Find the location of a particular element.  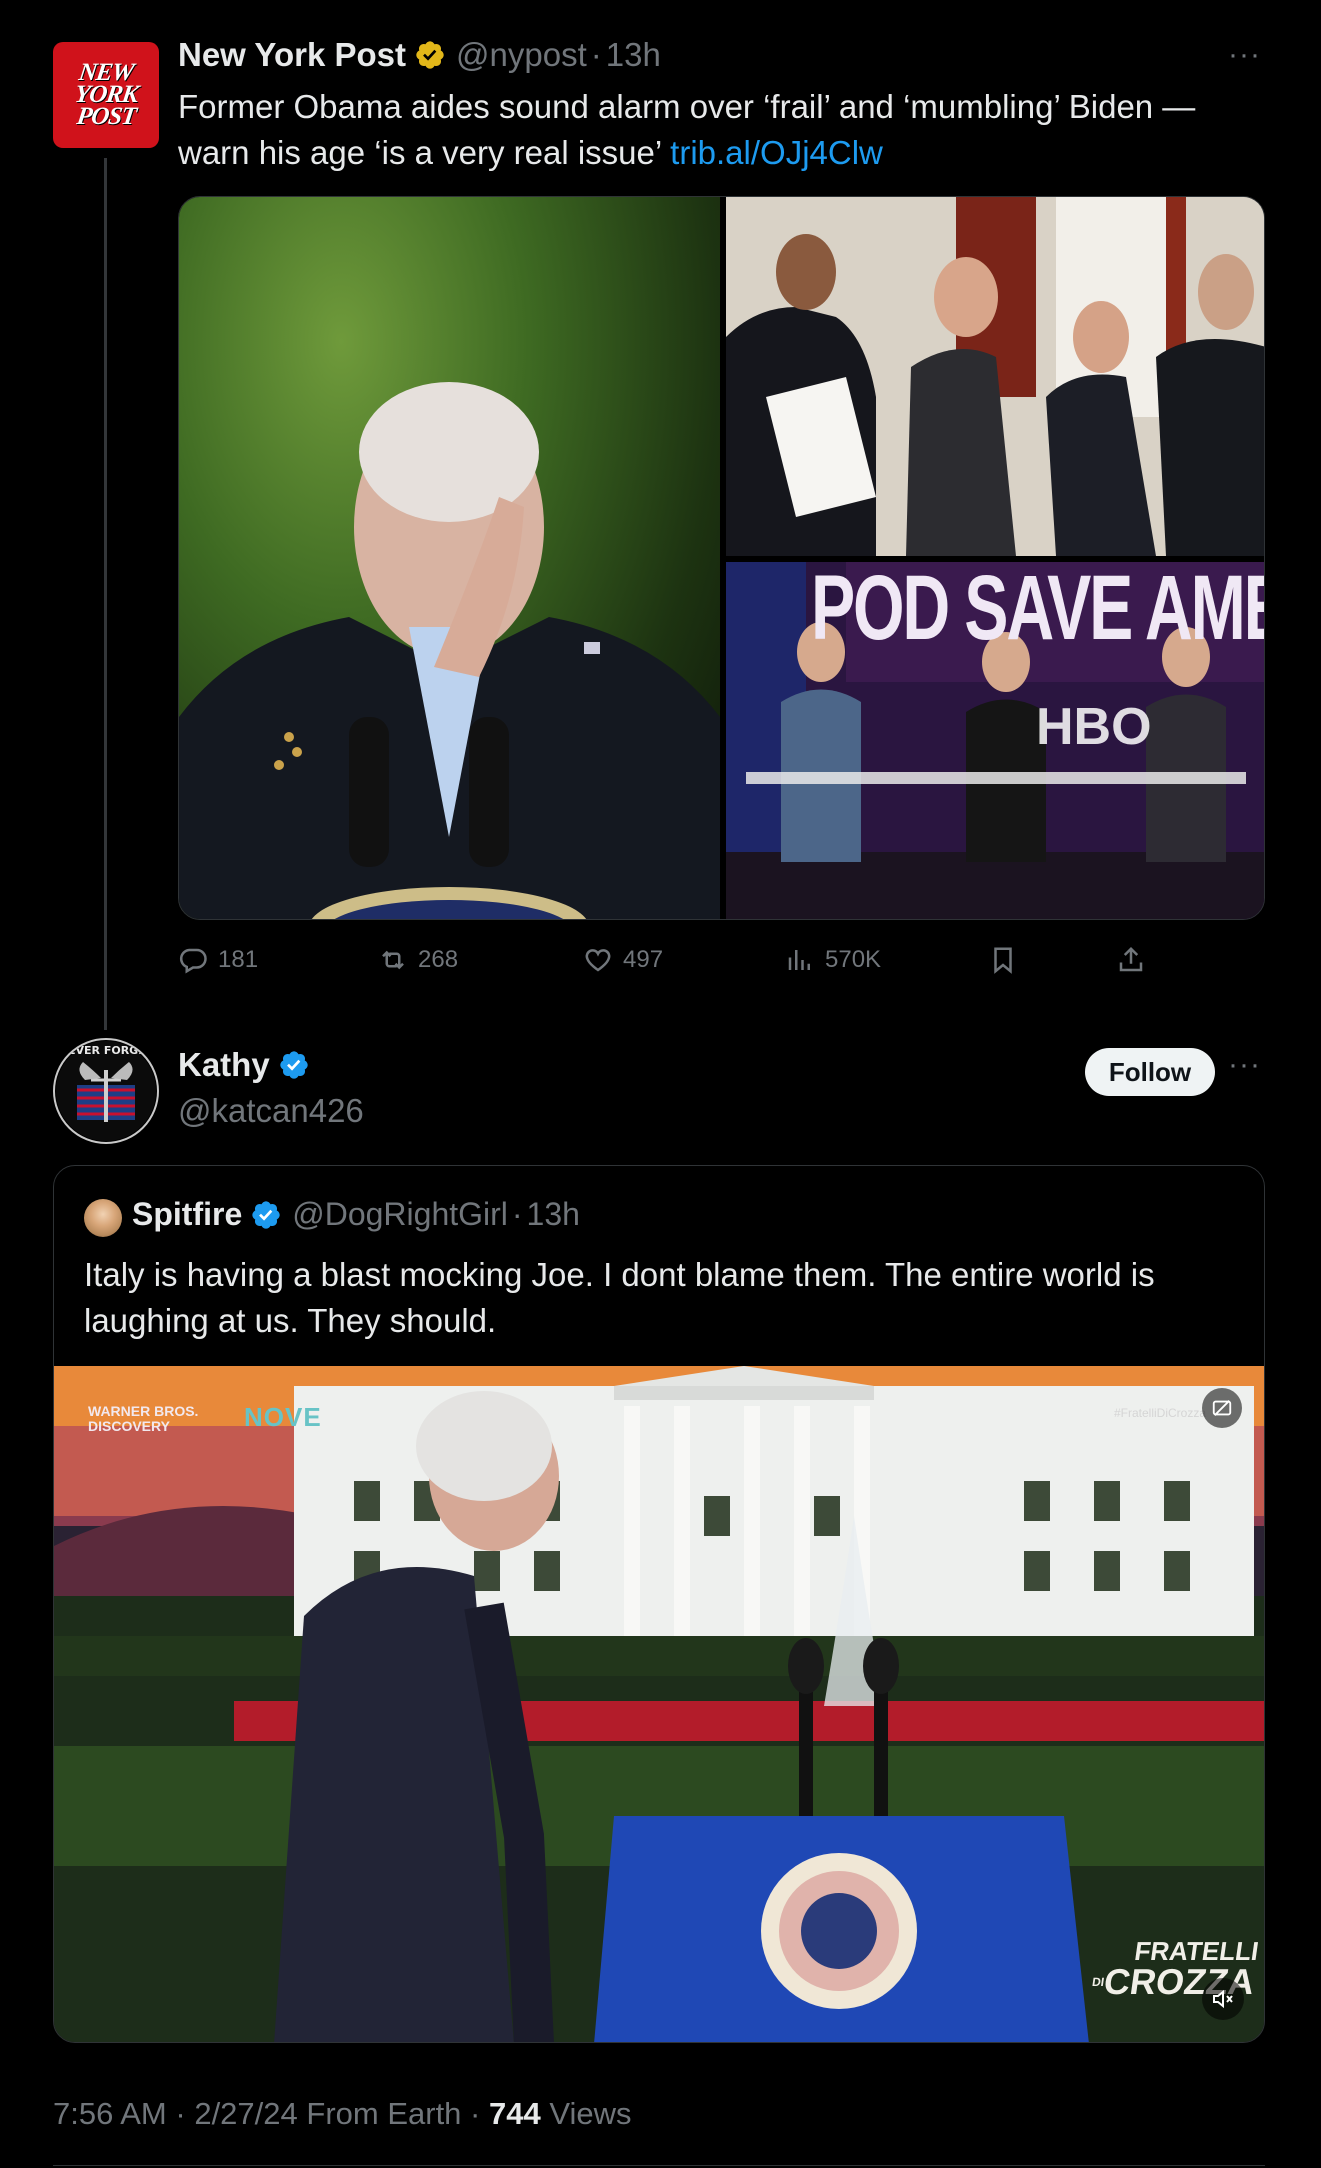

reply-count: 181 is located at coordinates (238, 959).